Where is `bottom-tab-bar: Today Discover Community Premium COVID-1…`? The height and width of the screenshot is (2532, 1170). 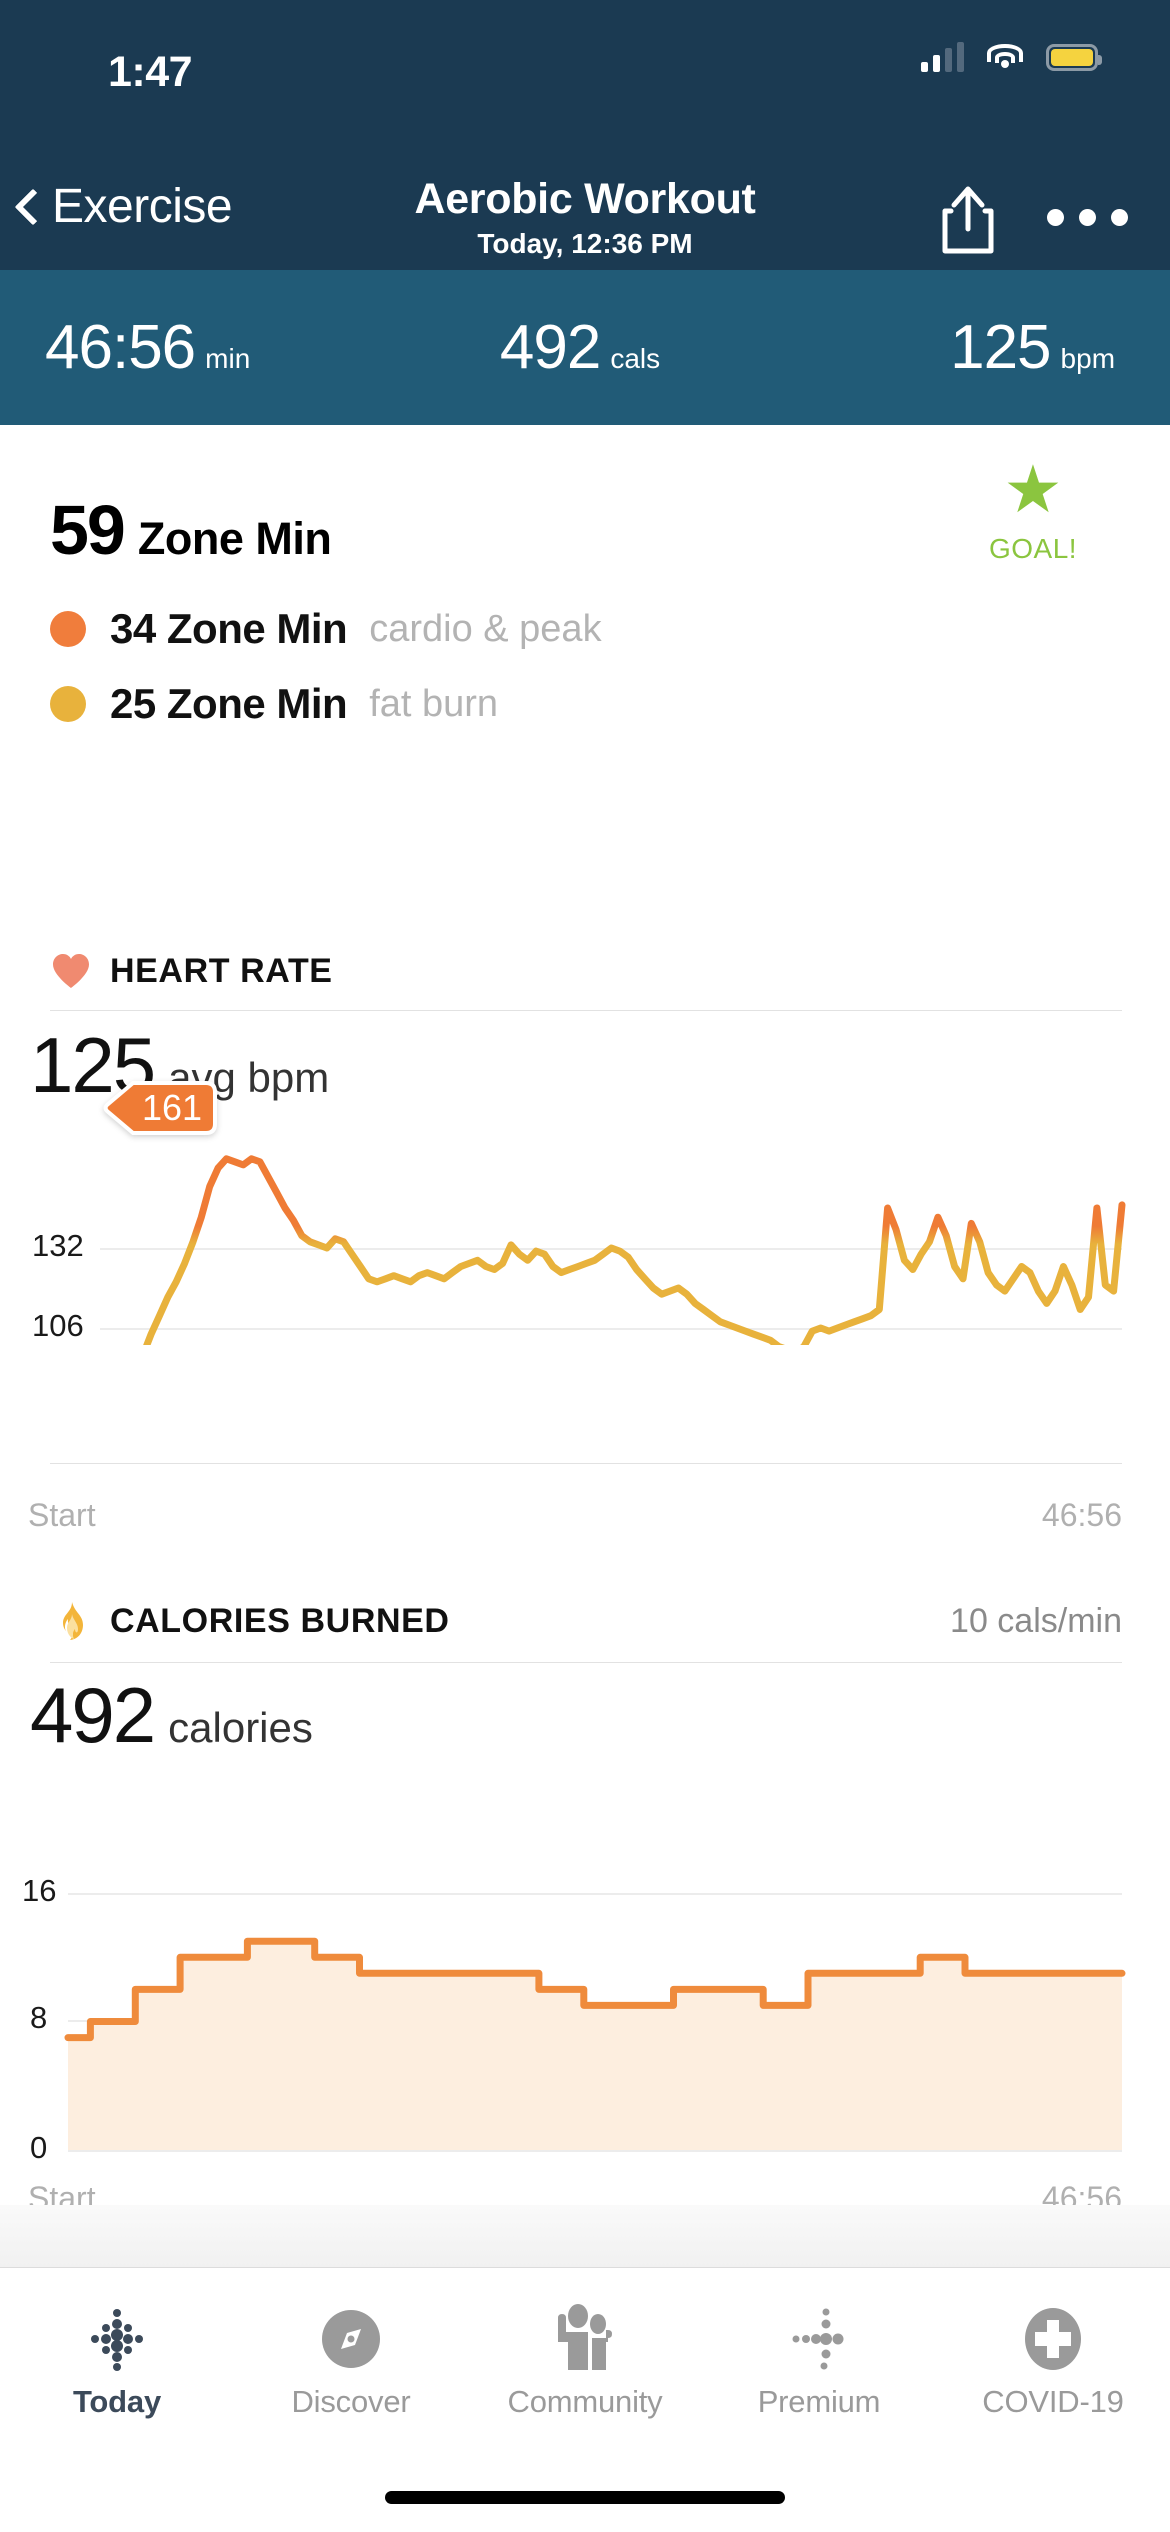
bottom-tab-bar: Today Discover Community Premium COVID-1… is located at coordinates (585, 2399).